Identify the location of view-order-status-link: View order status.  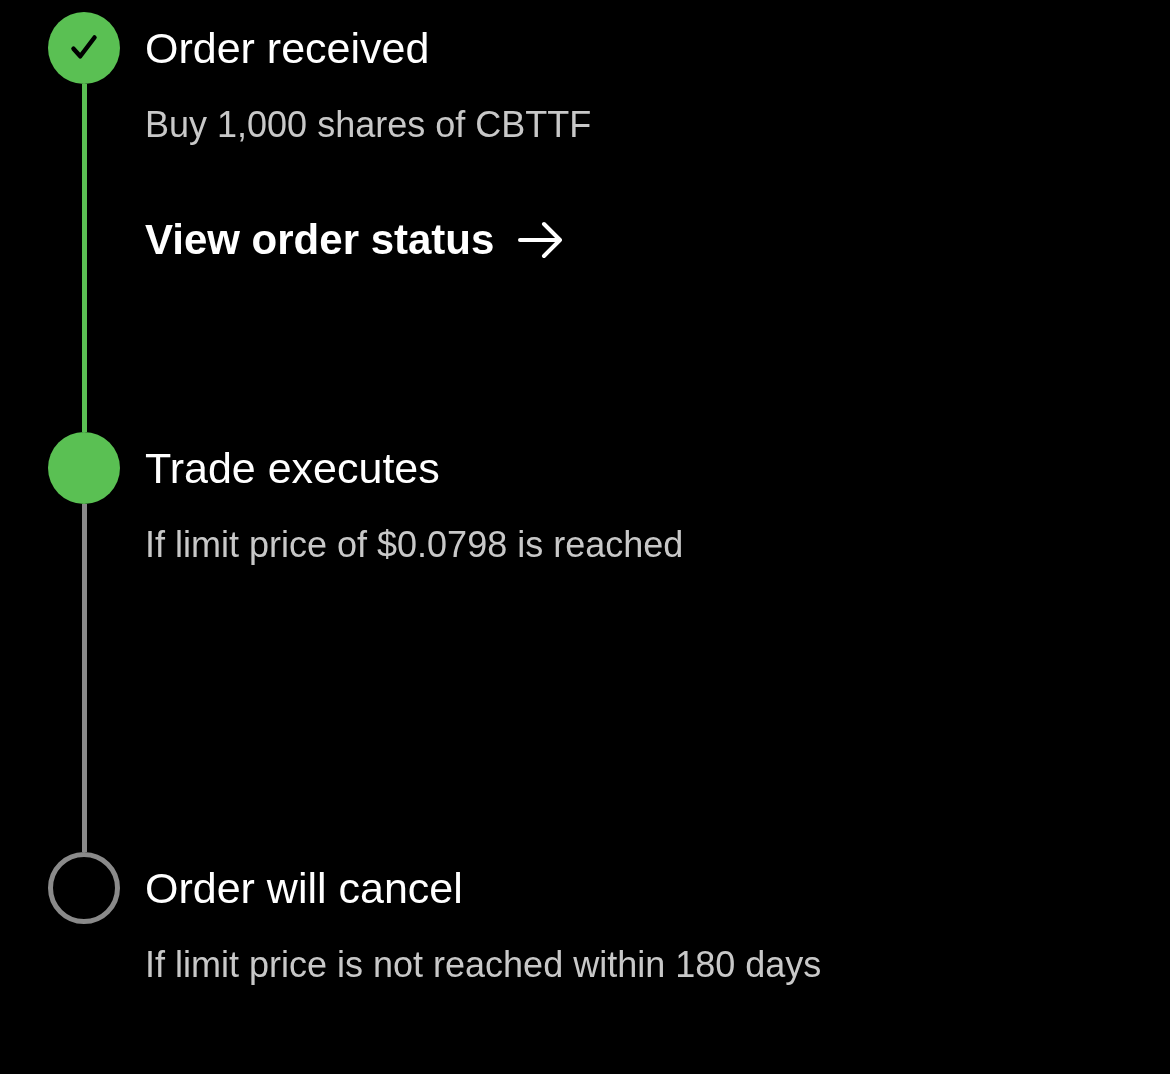
(355, 240).